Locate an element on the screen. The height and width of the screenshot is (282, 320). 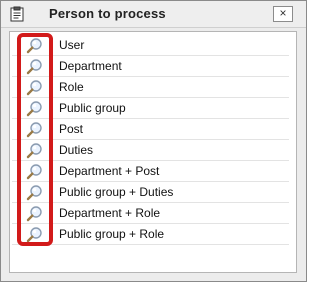
dialog-title: Person to process is located at coordinates (107, 13).